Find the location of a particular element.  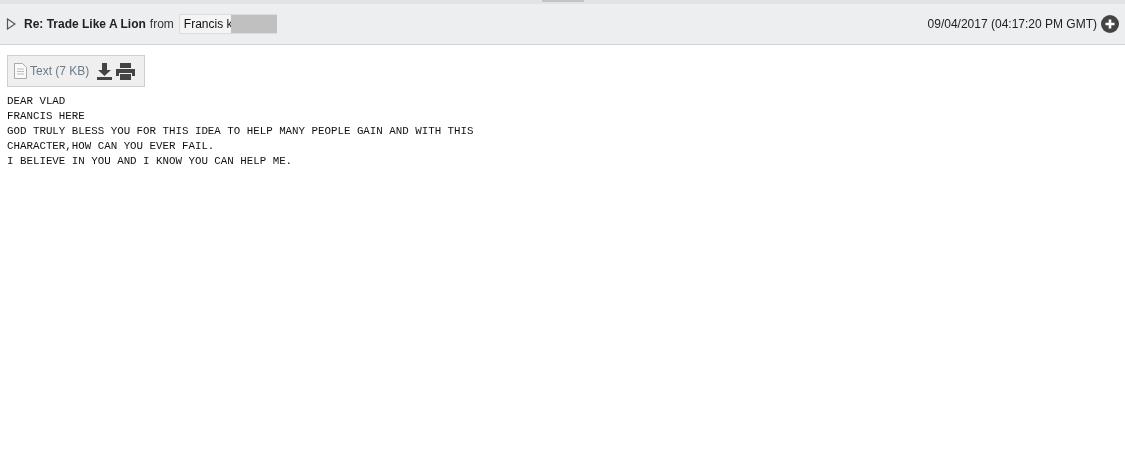

expand-icon is located at coordinates (11, 24).